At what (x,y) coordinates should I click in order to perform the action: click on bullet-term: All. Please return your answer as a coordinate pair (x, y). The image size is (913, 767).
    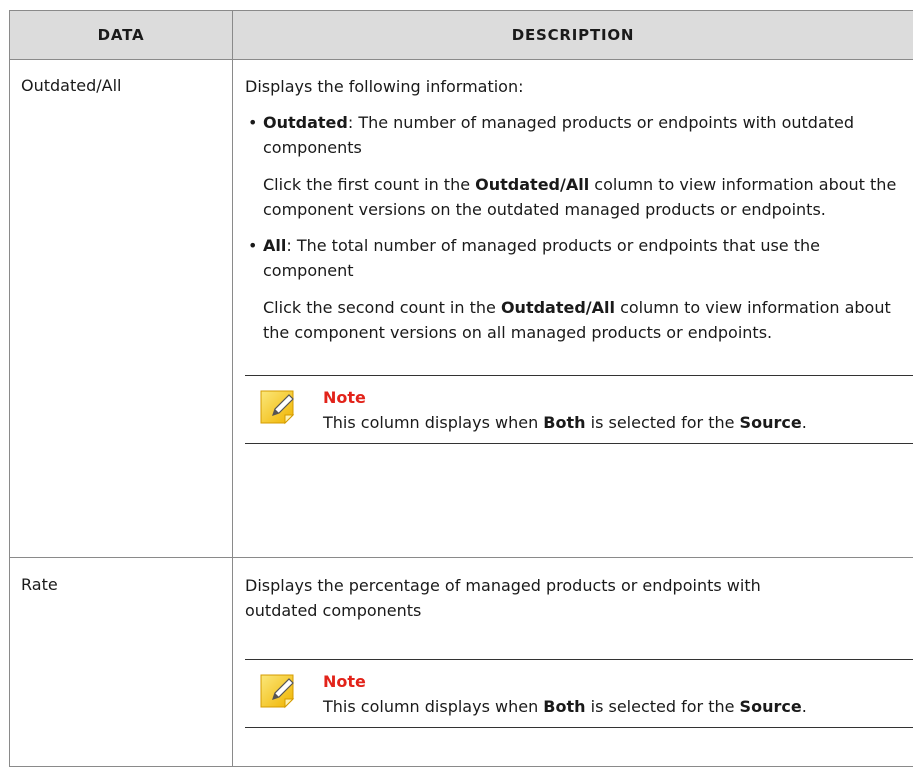
    Looking at the image, I should click on (274, 245).